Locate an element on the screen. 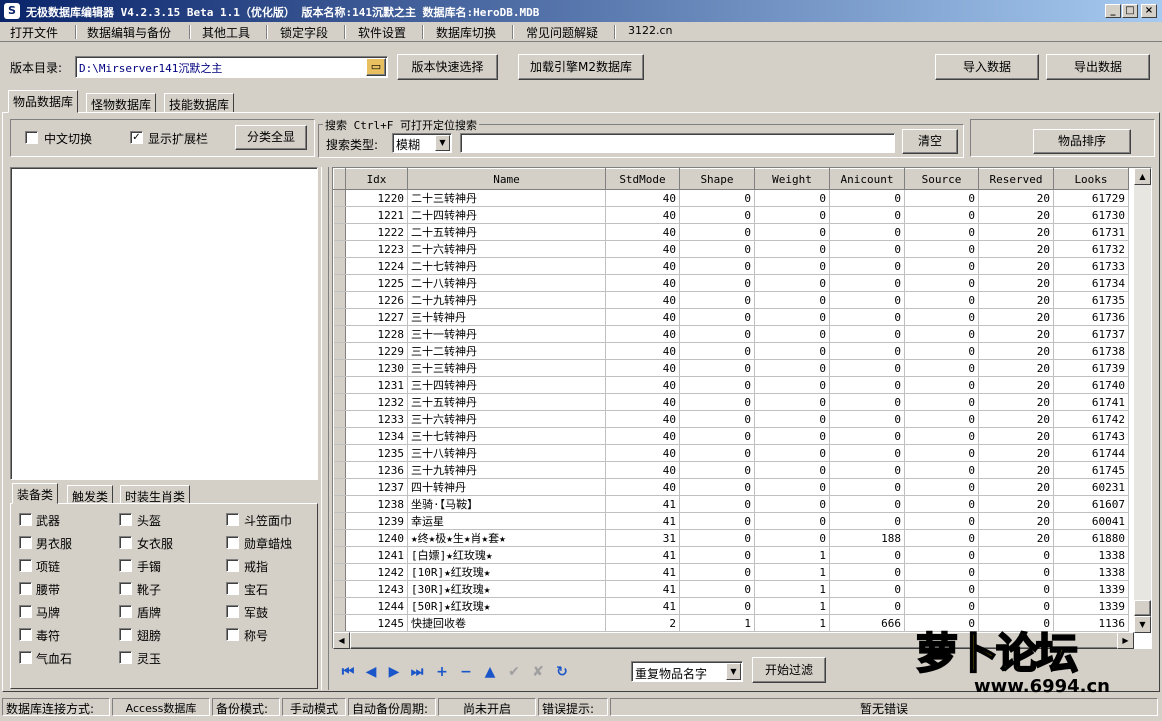  table-cell-reserved: 0 is located at coordinates (1016, 555).